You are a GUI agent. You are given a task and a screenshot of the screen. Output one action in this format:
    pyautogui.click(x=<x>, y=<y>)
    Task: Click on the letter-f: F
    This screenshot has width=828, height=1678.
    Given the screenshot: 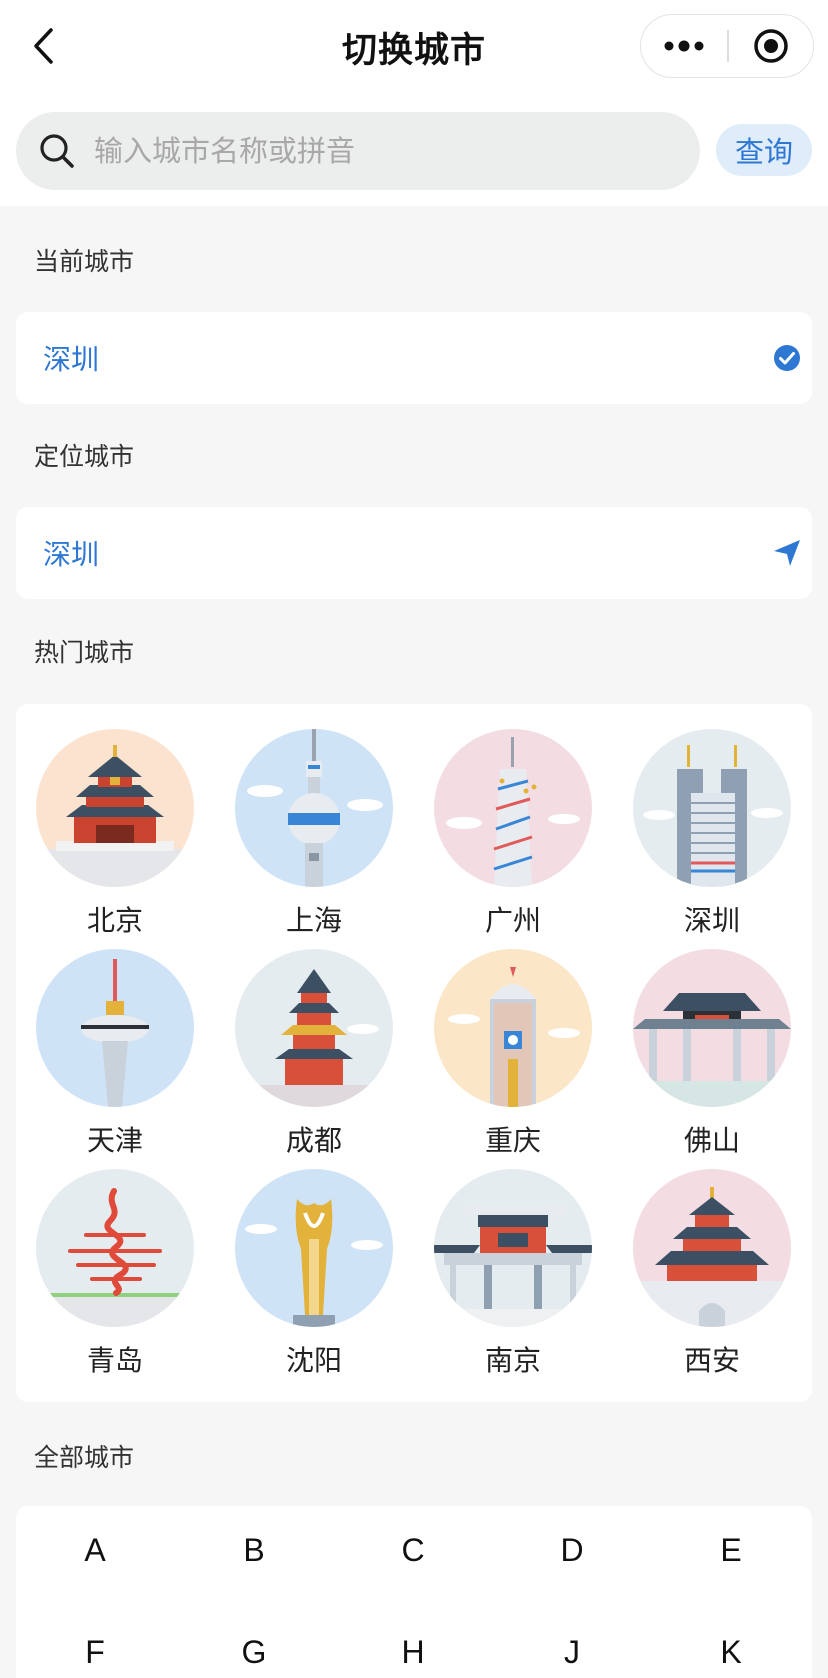 What is the action you would take?
    pyautogui.click(x=95, y=1652)
    